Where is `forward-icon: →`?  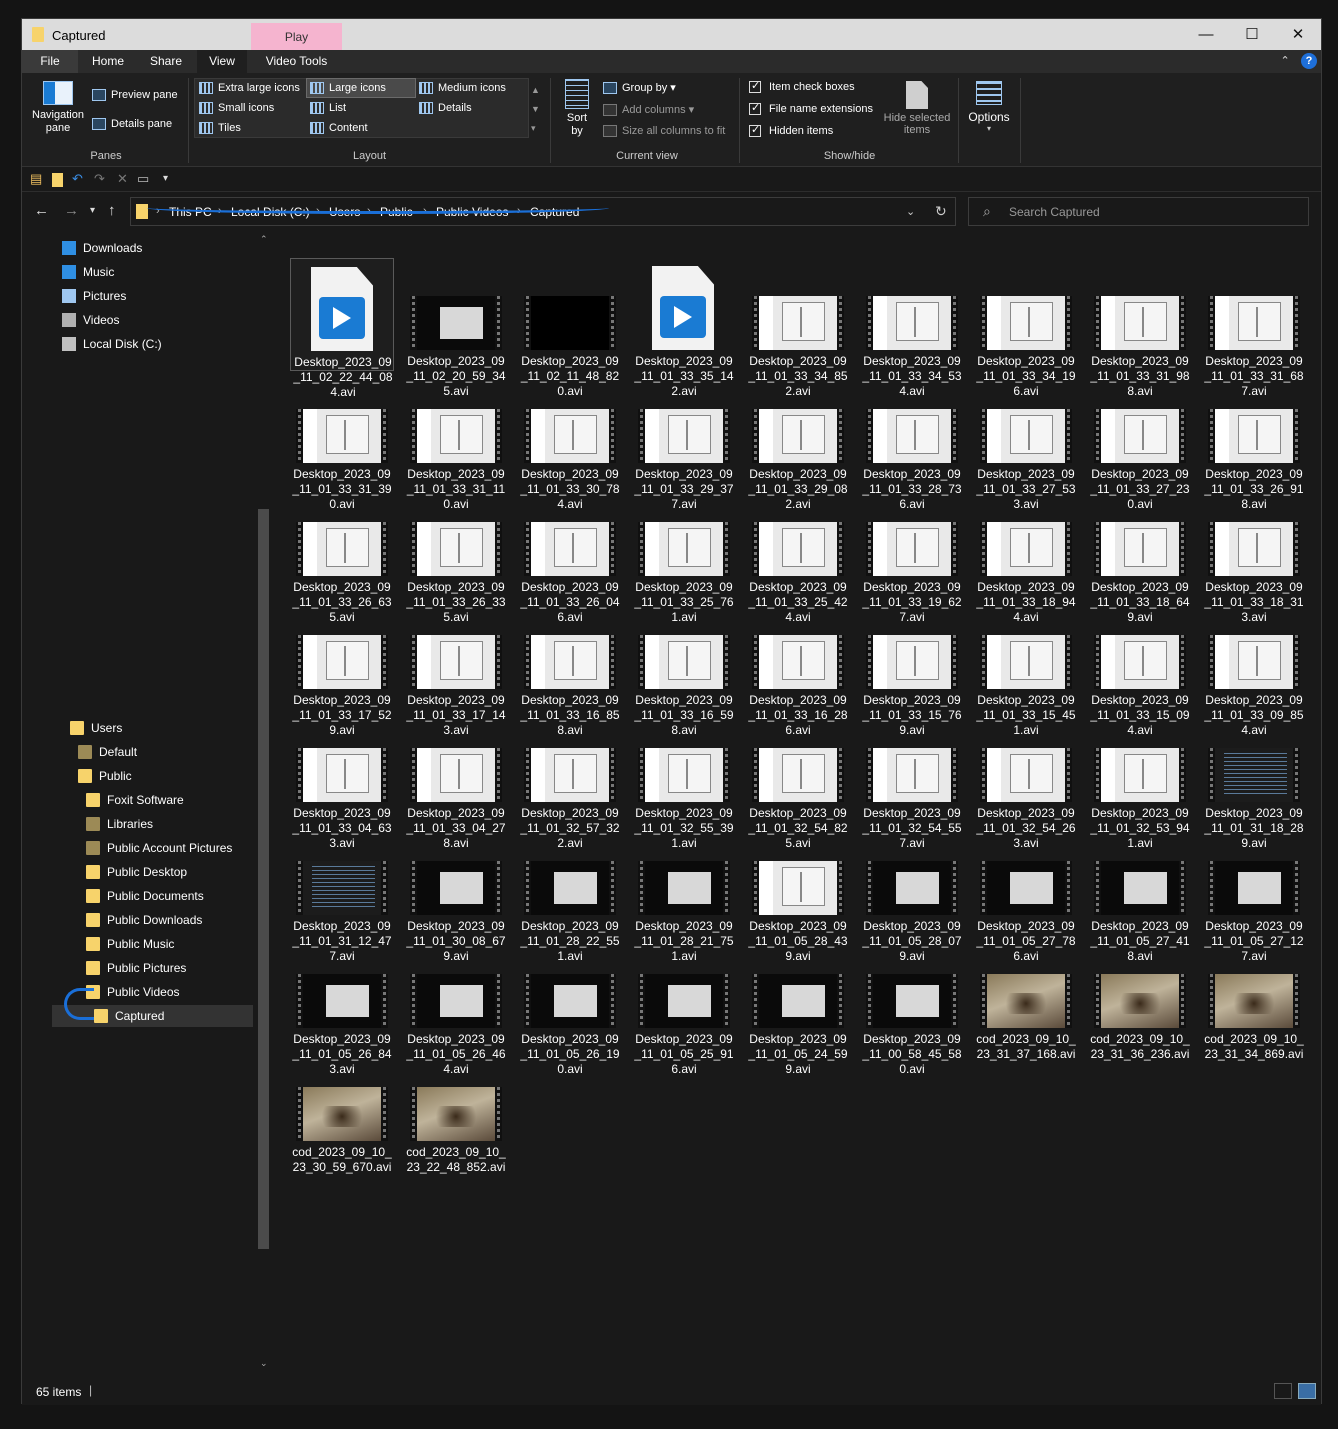 forward-icon: → is located at coordinates (71, 210).